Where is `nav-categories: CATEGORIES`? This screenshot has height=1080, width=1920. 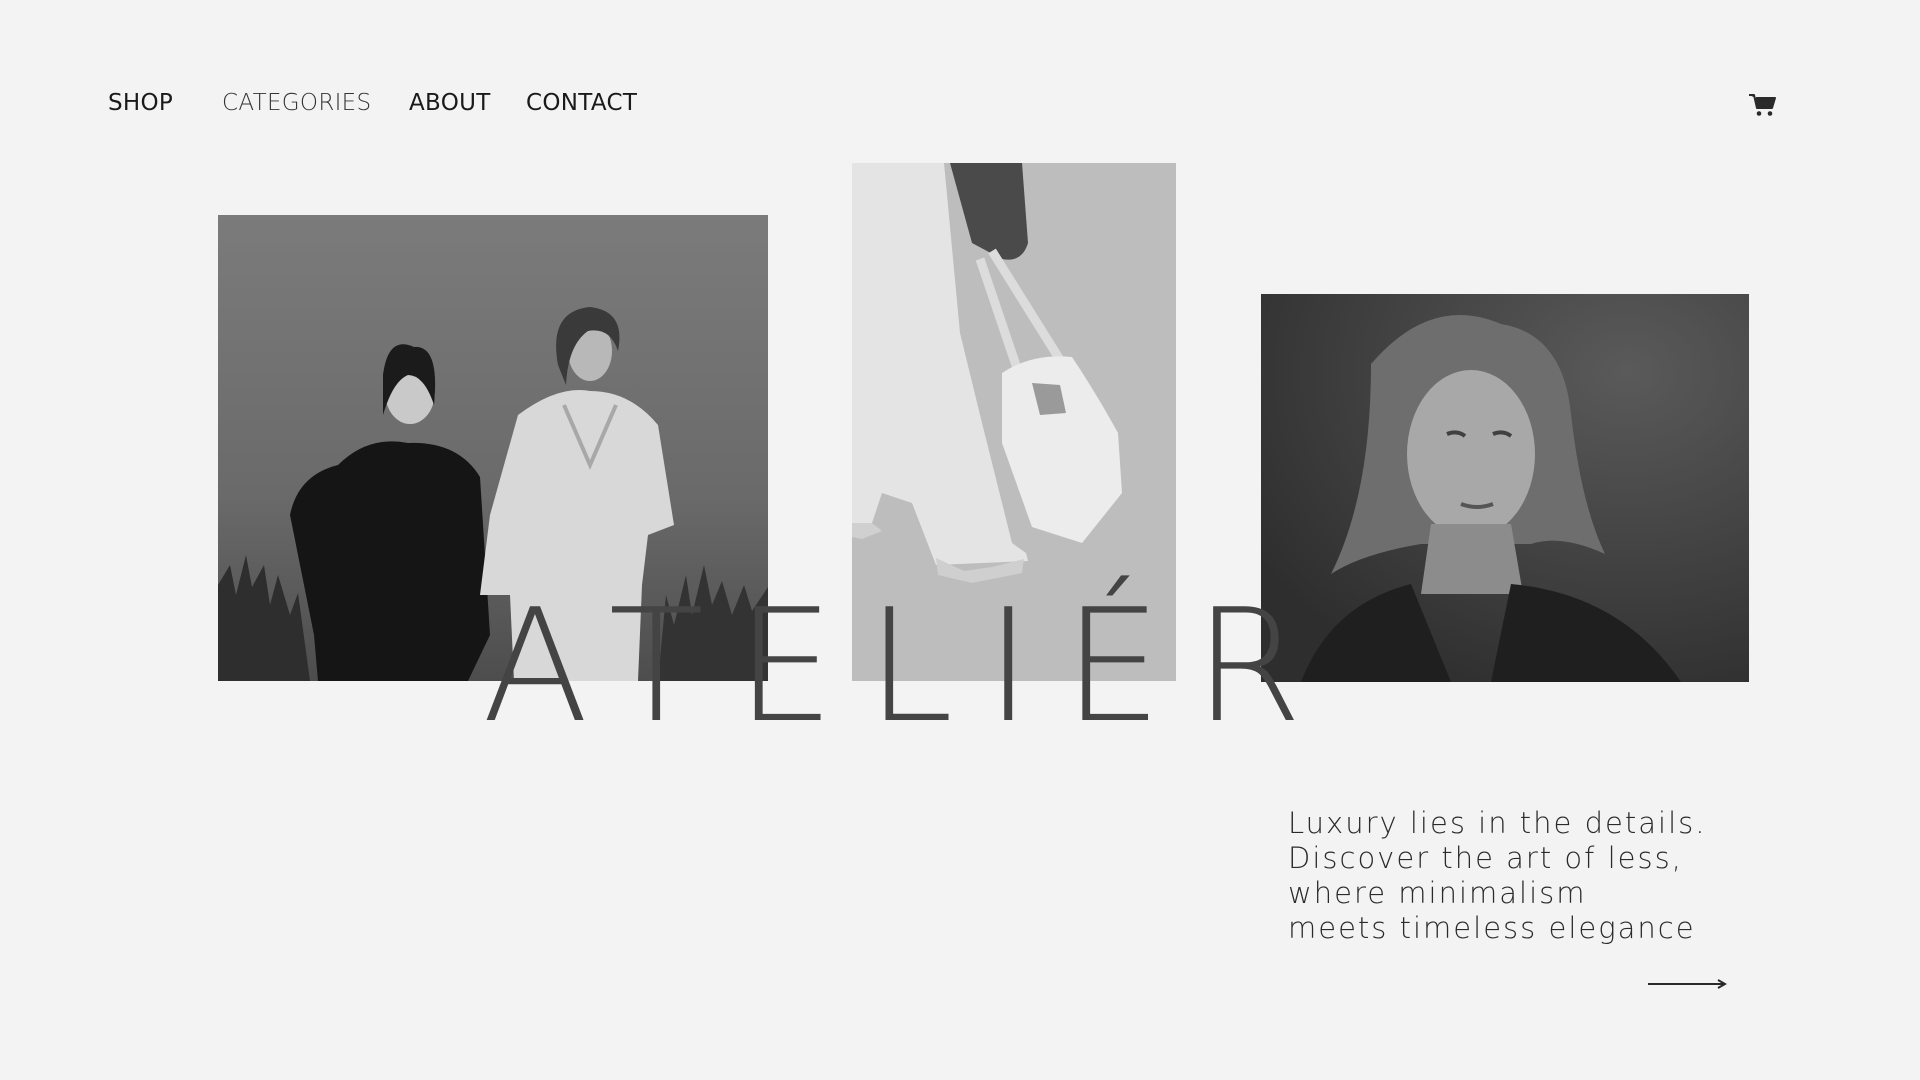
nav-categories: CATEGORIES is located at coordinates (296, 103).